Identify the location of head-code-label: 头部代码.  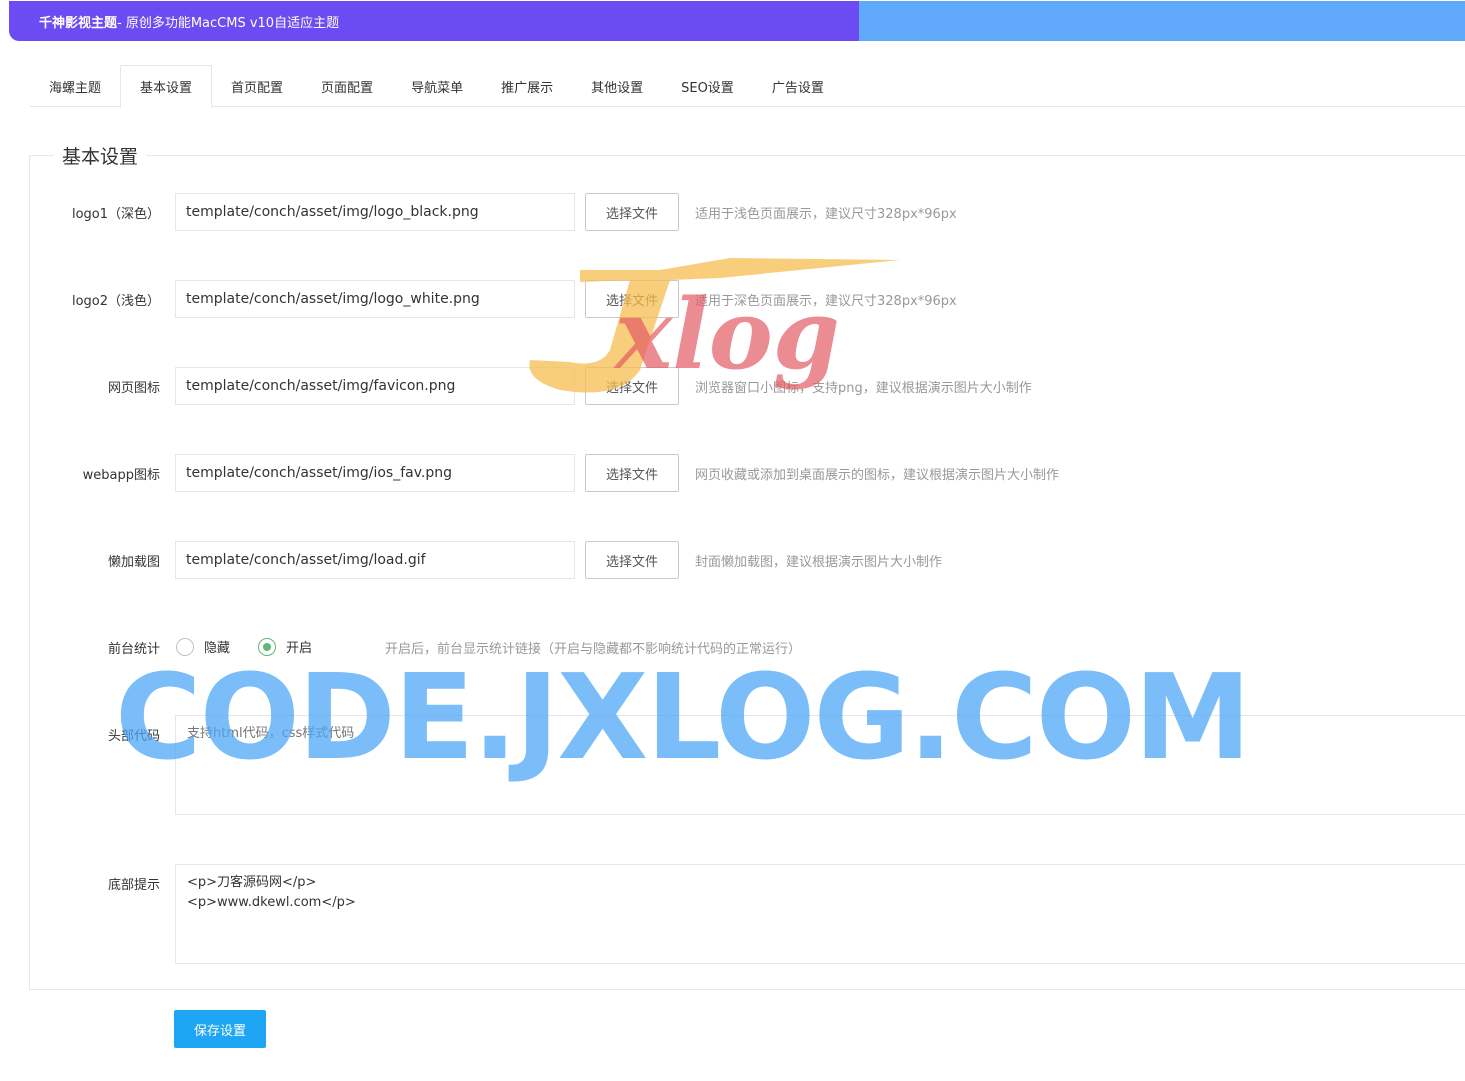
(133, 736).